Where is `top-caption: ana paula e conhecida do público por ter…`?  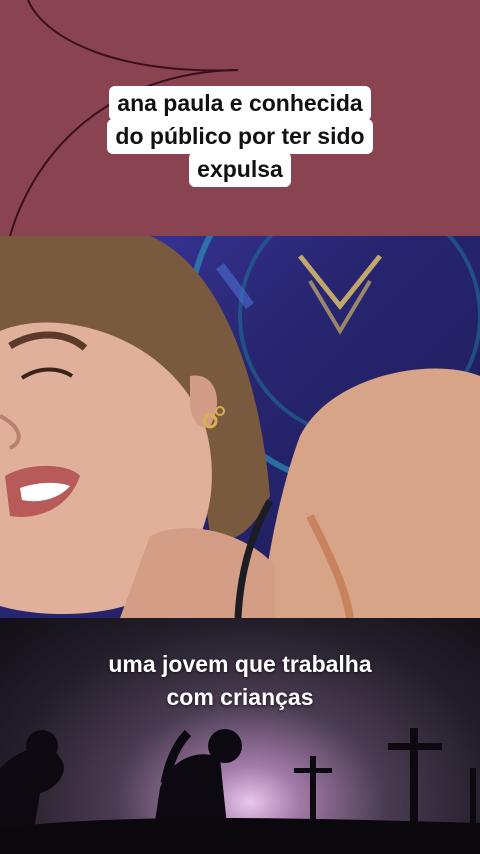 top-caption: ana paula e conhecida do público por ter… is located at coordinates (240, 136).